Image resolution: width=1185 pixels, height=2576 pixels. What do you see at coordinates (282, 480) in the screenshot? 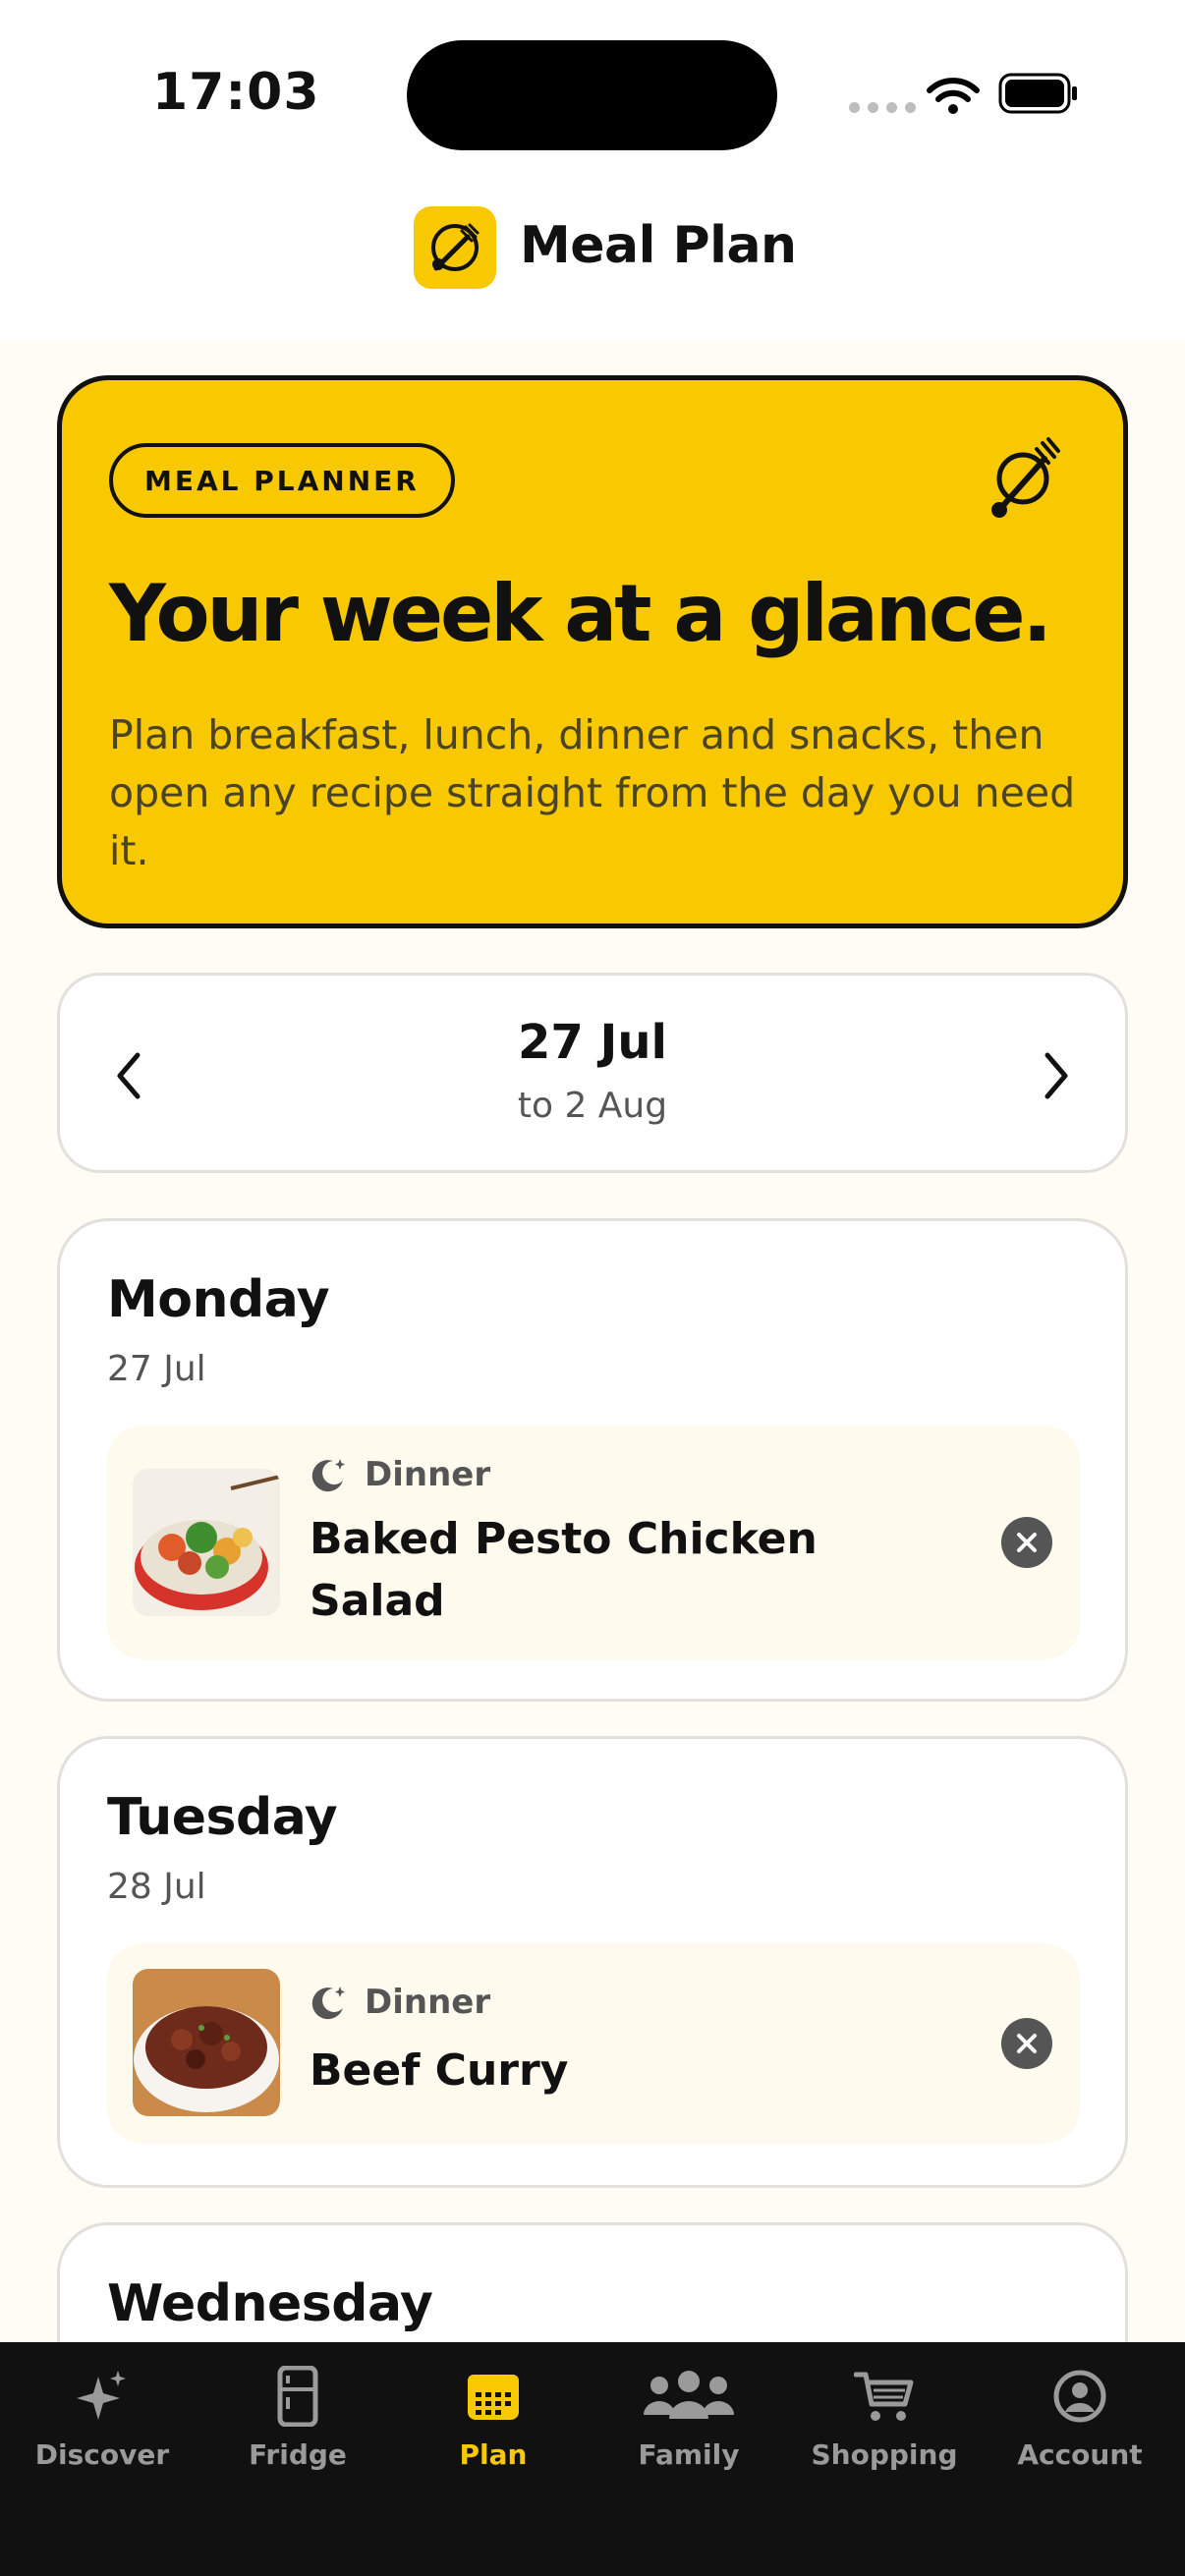
I see `hero-badge: MEAL PLANNER` at bounding box center [282, 480].